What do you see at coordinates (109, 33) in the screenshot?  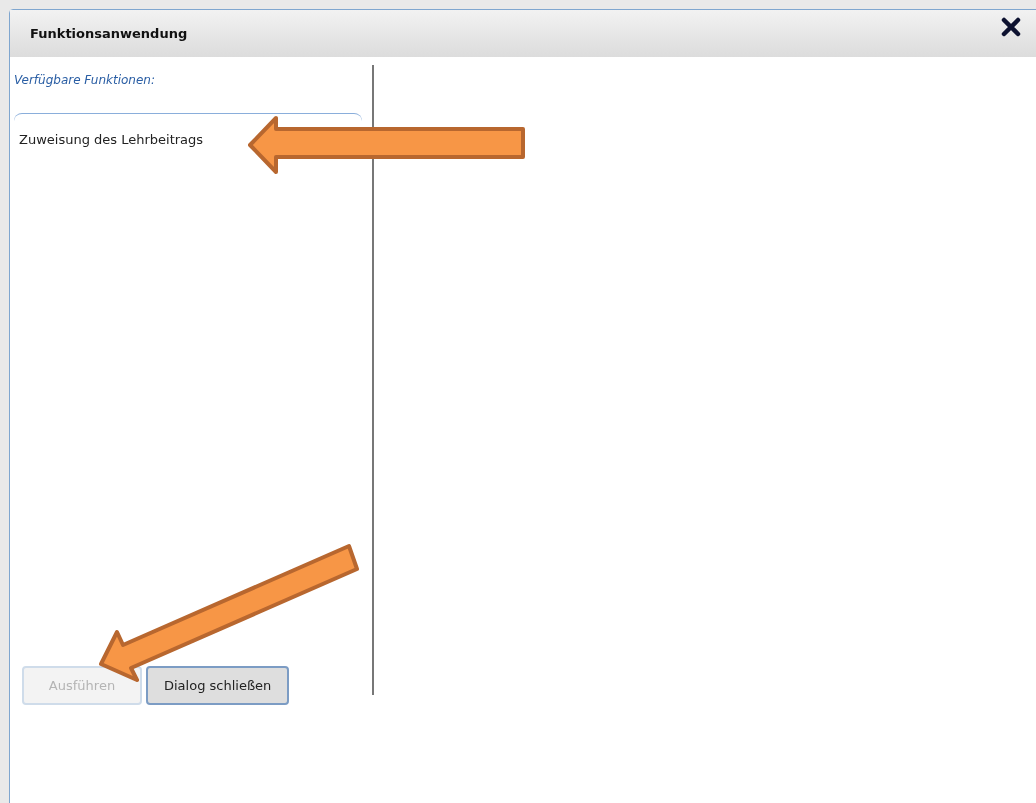 I see `dialog-title: Funktionsanwendung` at bounding box center [109, 33].